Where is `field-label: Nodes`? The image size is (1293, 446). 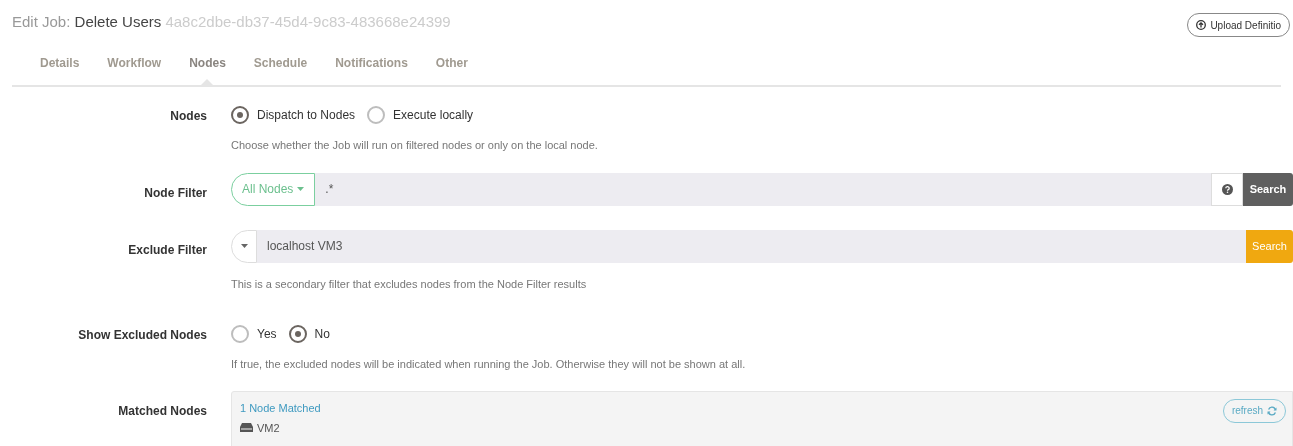 field-label: Nodes is located at coordinates (188, 116).